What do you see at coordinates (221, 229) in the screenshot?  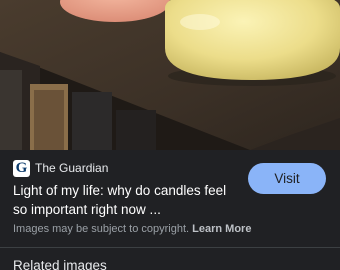 I see `learn-more-link: Learn More` at bounding box center [221, 229].